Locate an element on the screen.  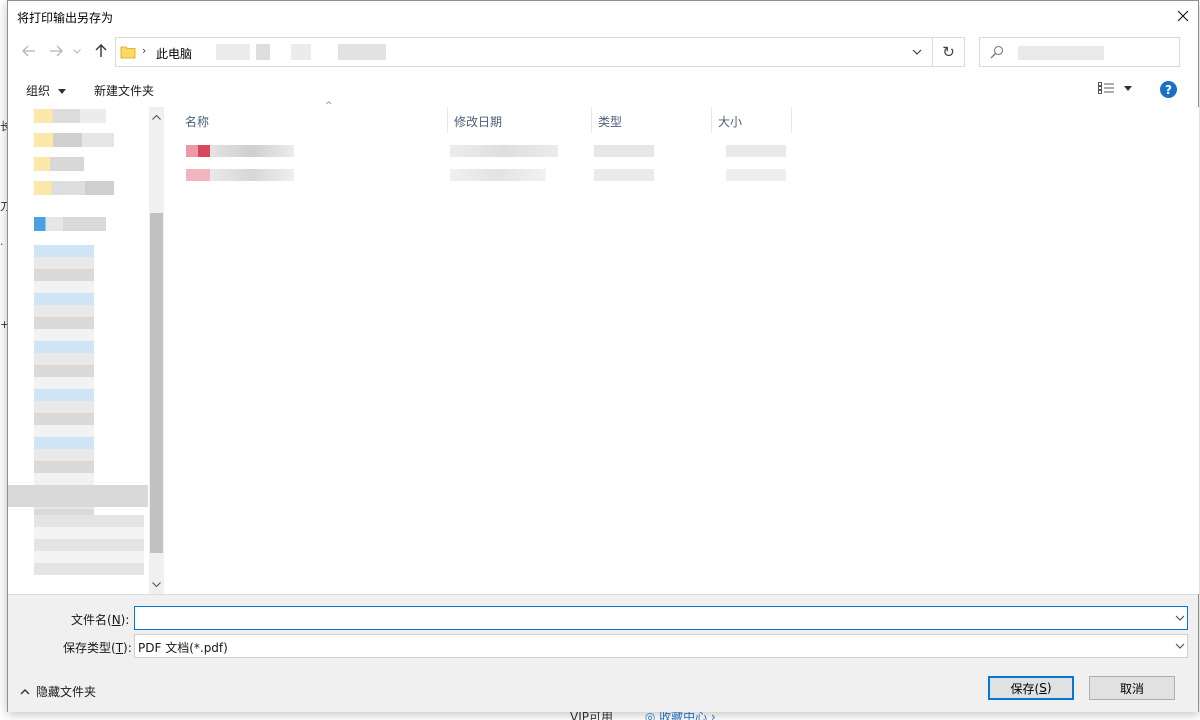
navigation-scrollbar is located at coordinates (156, 350).